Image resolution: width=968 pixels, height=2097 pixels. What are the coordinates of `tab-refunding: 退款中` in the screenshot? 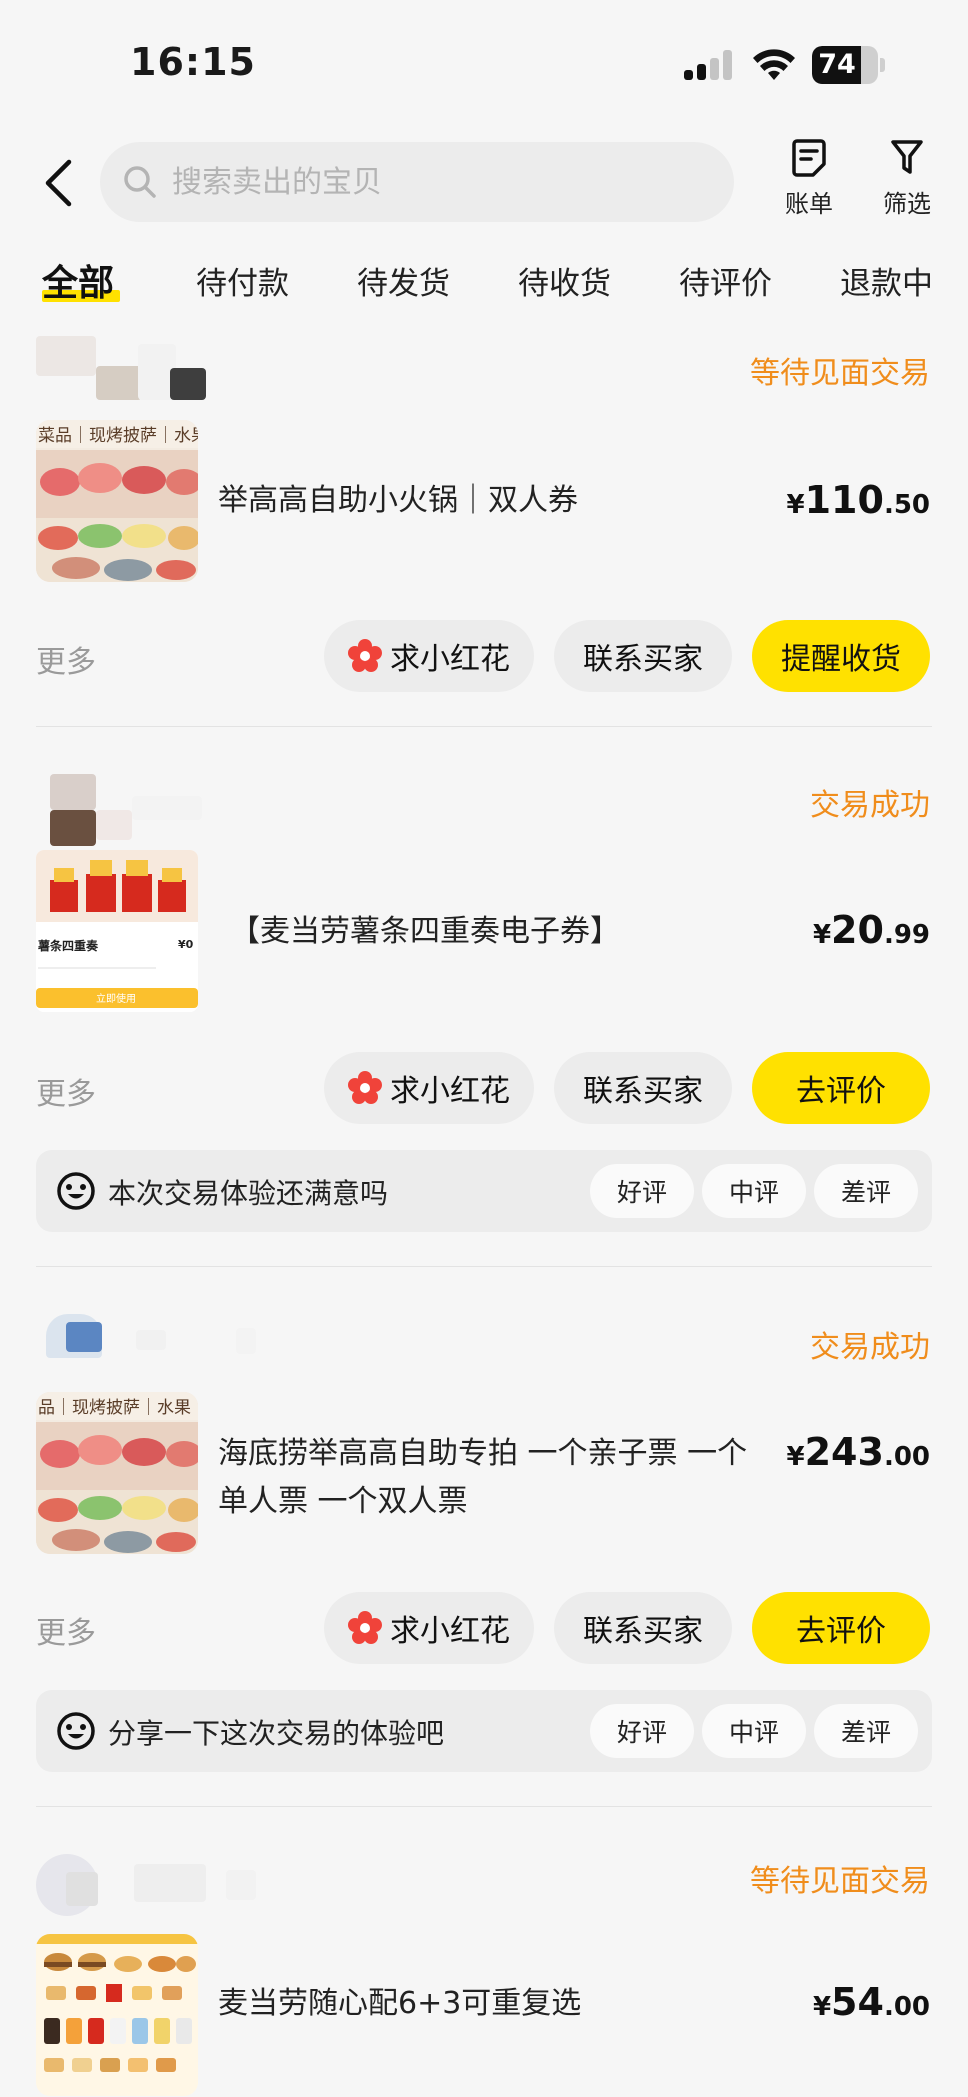 It's located at (886, 280).